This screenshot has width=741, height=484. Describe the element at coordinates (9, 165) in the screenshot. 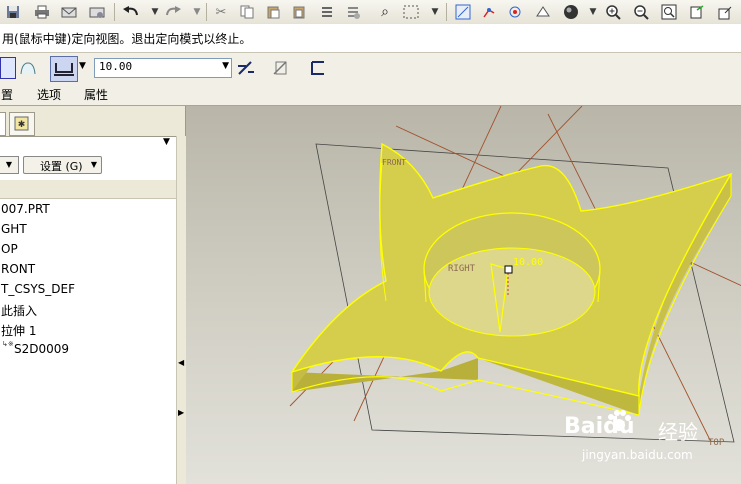

I see `show-menu-button: ▼` at that location.